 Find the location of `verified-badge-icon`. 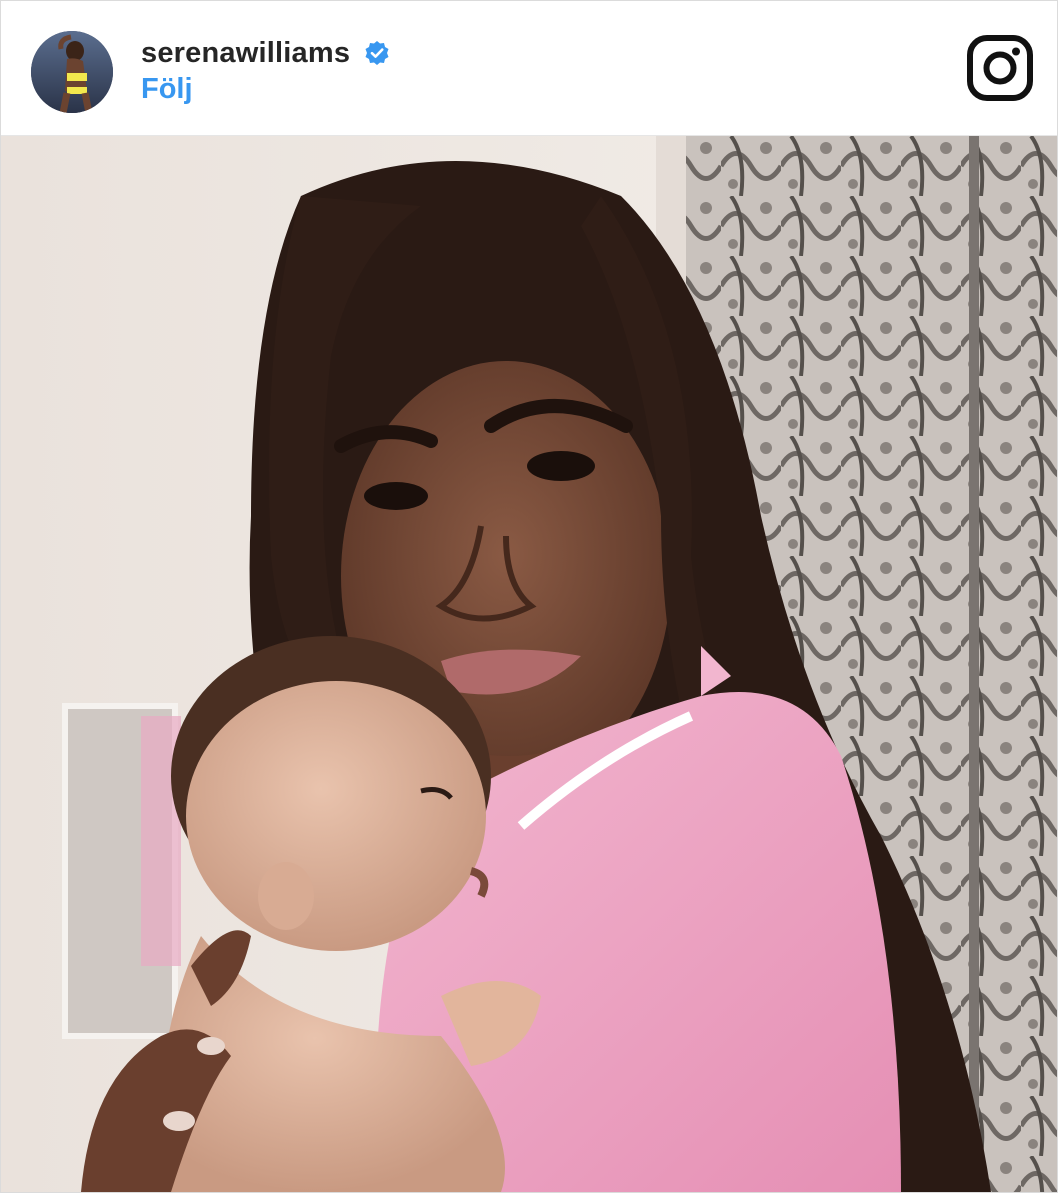

verified-badge-icon is located at coordinates (377, 53).